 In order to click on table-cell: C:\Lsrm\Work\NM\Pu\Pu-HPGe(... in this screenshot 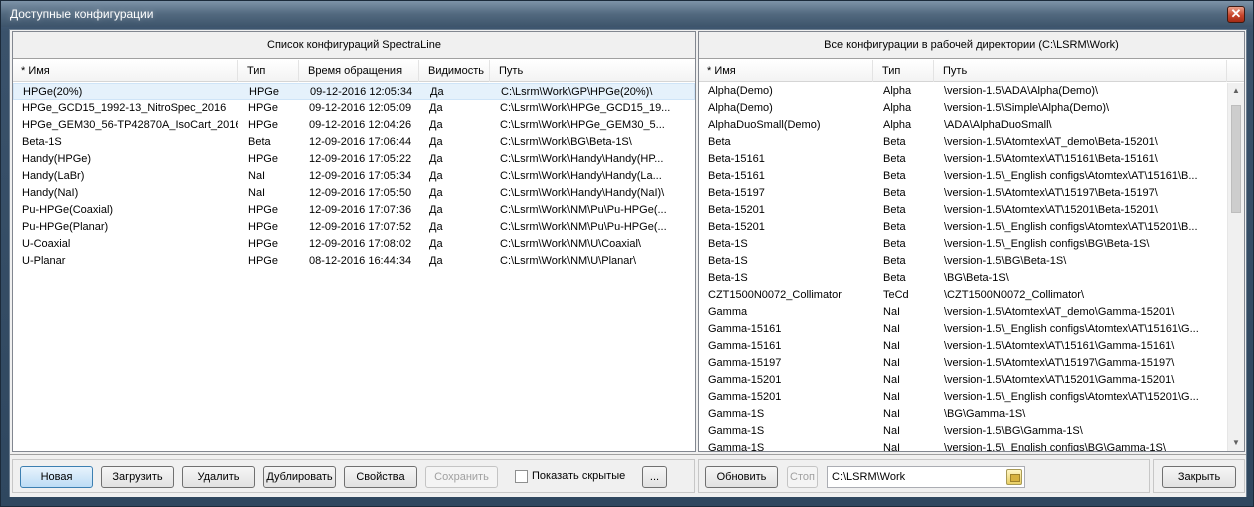, I will do `click(583, 227)`.